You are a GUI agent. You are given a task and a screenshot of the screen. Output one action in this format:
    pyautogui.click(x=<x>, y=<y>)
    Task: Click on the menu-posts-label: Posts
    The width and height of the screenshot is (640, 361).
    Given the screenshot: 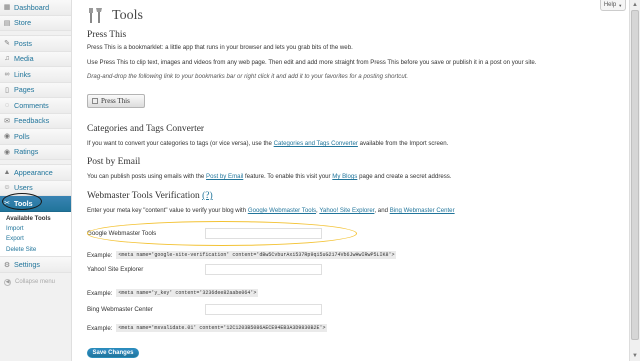 What is the action you would take?
    pyautogui.click(x=23, y=43)
    